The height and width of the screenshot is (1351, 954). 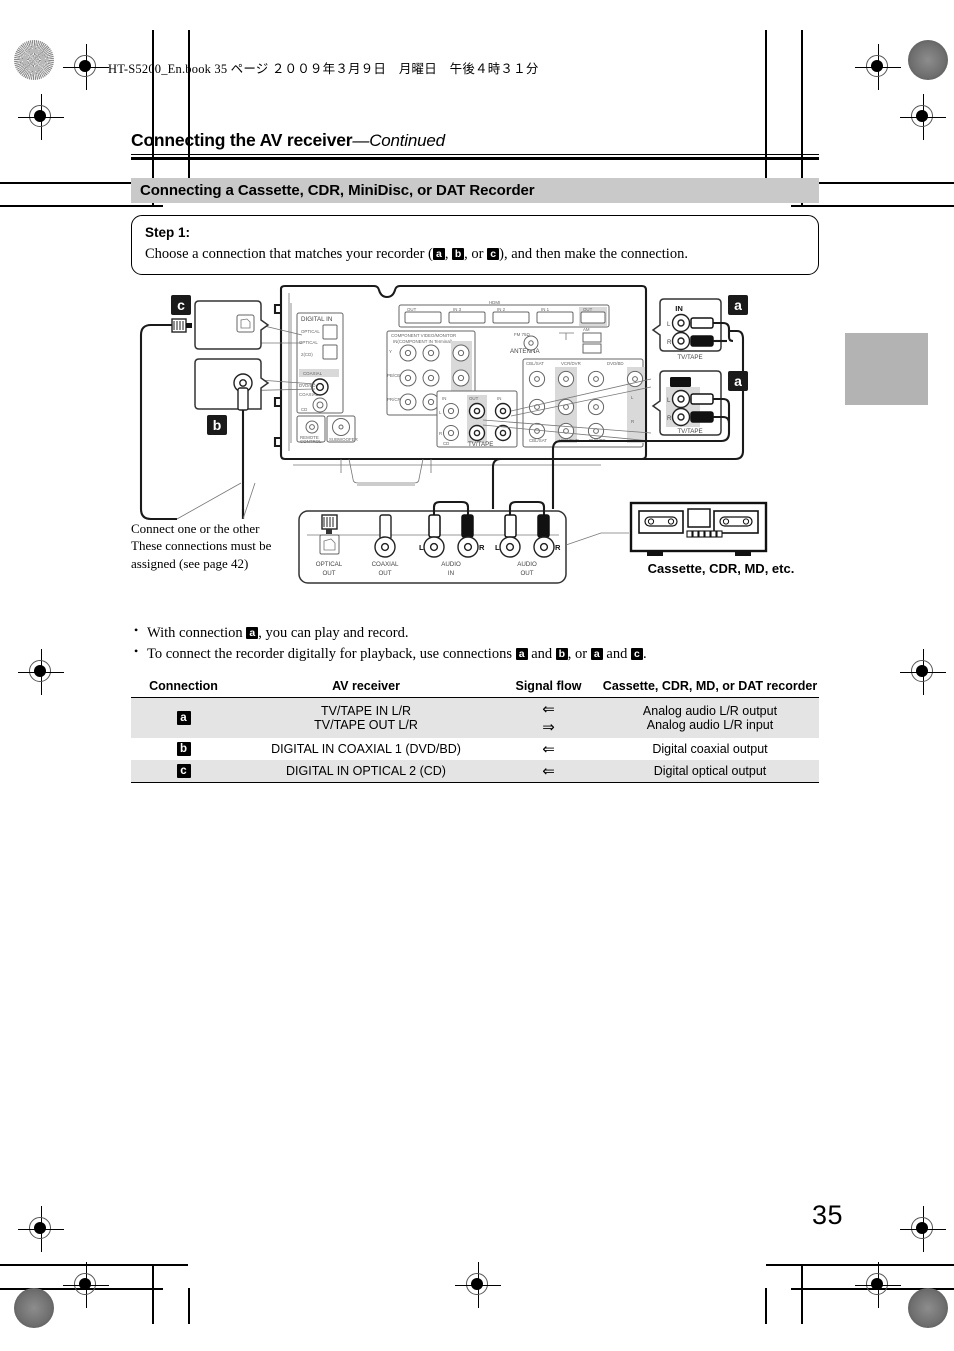 I want to click on row-b-connection: b, so click(x=183, y=749).